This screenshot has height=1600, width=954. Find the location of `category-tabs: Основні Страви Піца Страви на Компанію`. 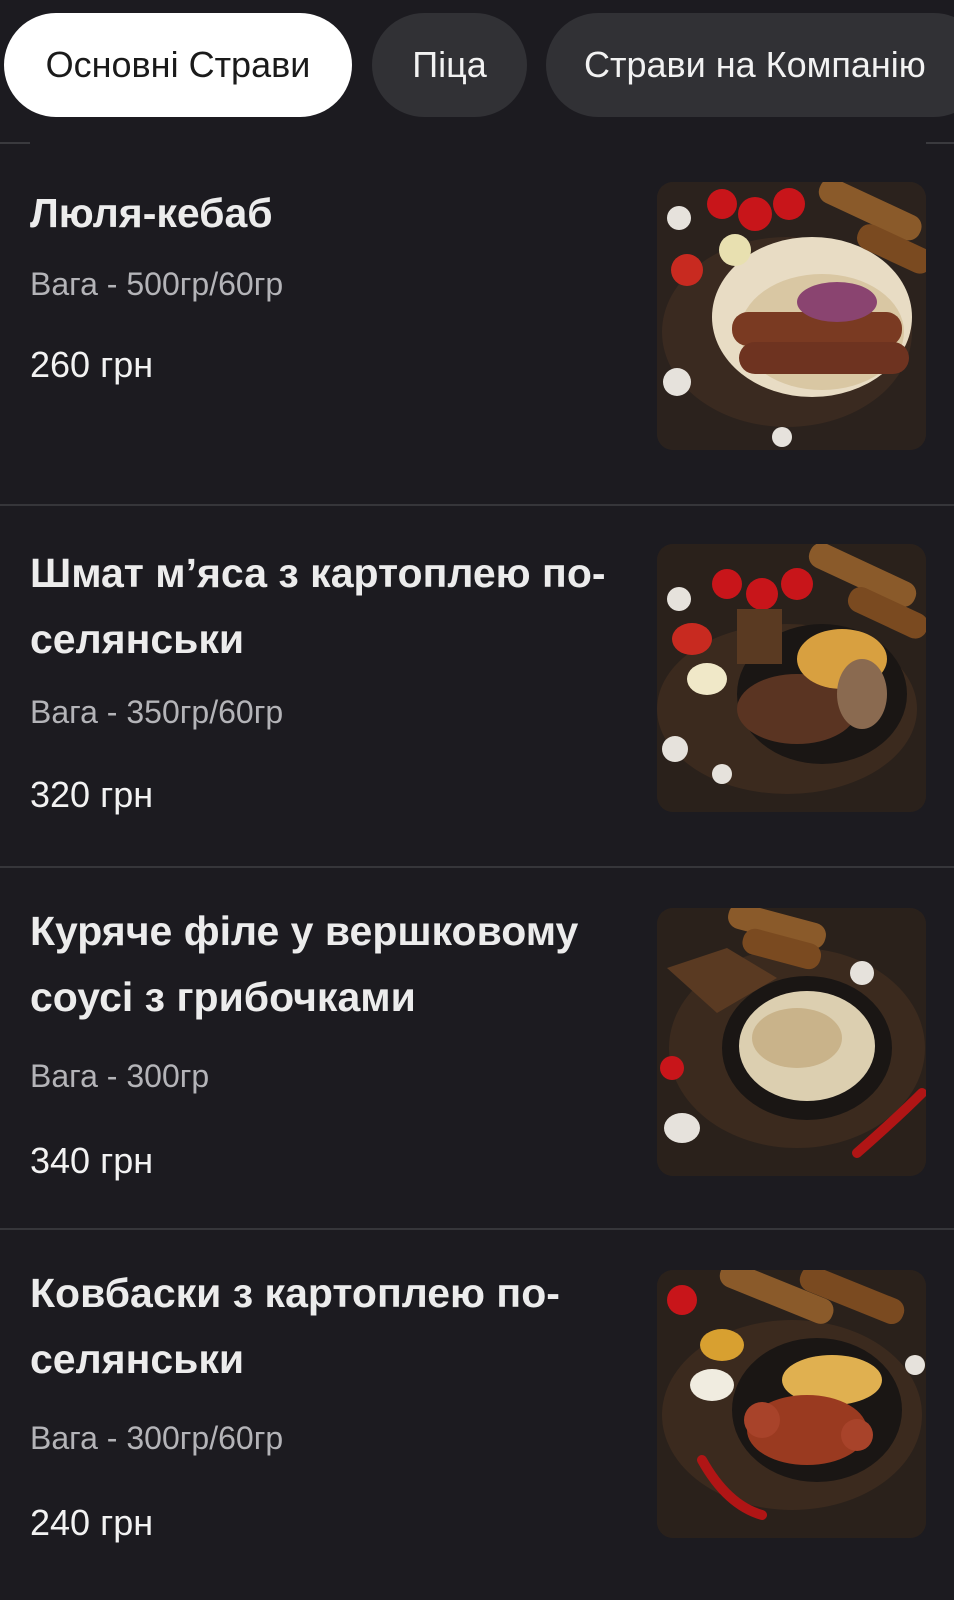

category-tabs: Основні Страви Піца Страви на Компанію is located at coordinates (477, 71).